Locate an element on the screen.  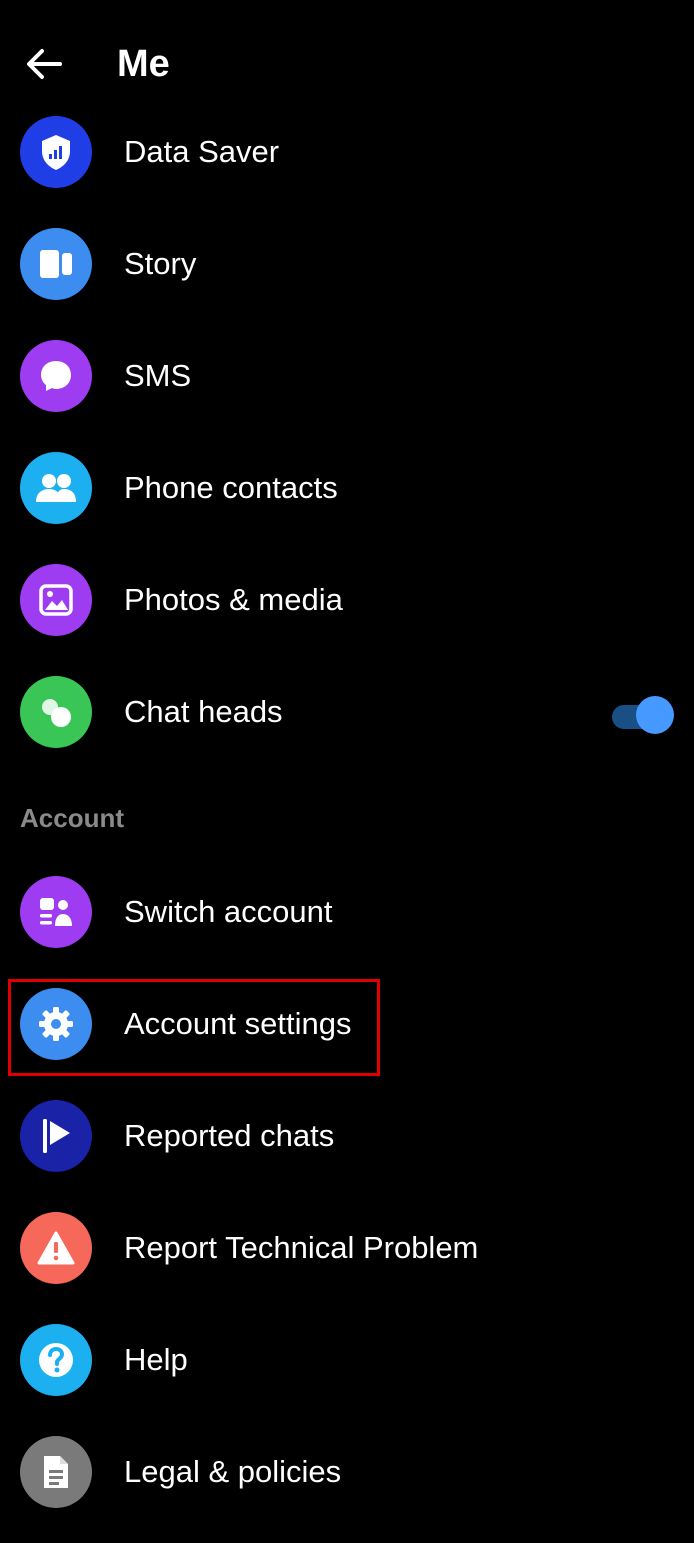
back-arrow-icon is located at coordinates (44, 64).